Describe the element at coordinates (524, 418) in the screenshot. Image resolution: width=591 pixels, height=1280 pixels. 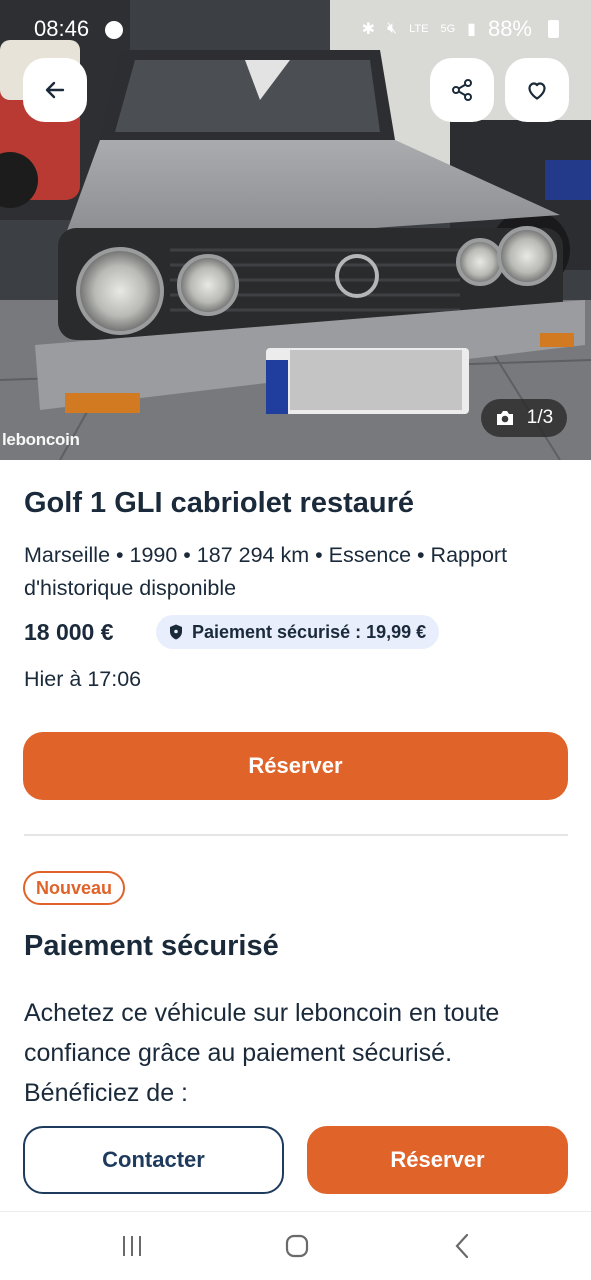
I see `photo-counter: 1/3` at that location.